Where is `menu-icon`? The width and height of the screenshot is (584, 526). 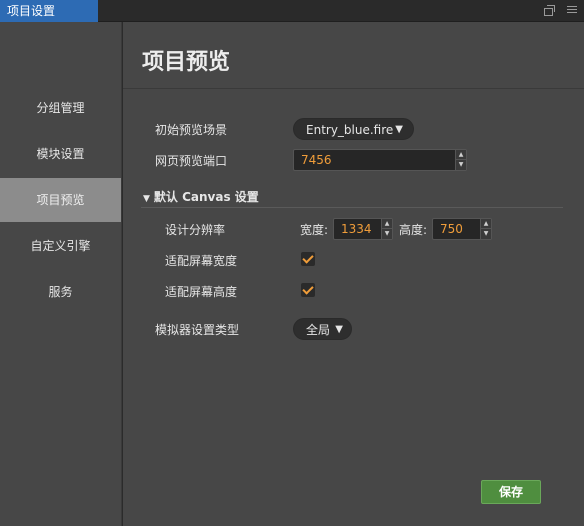 menu-icon is located at coordinates (572, 11).